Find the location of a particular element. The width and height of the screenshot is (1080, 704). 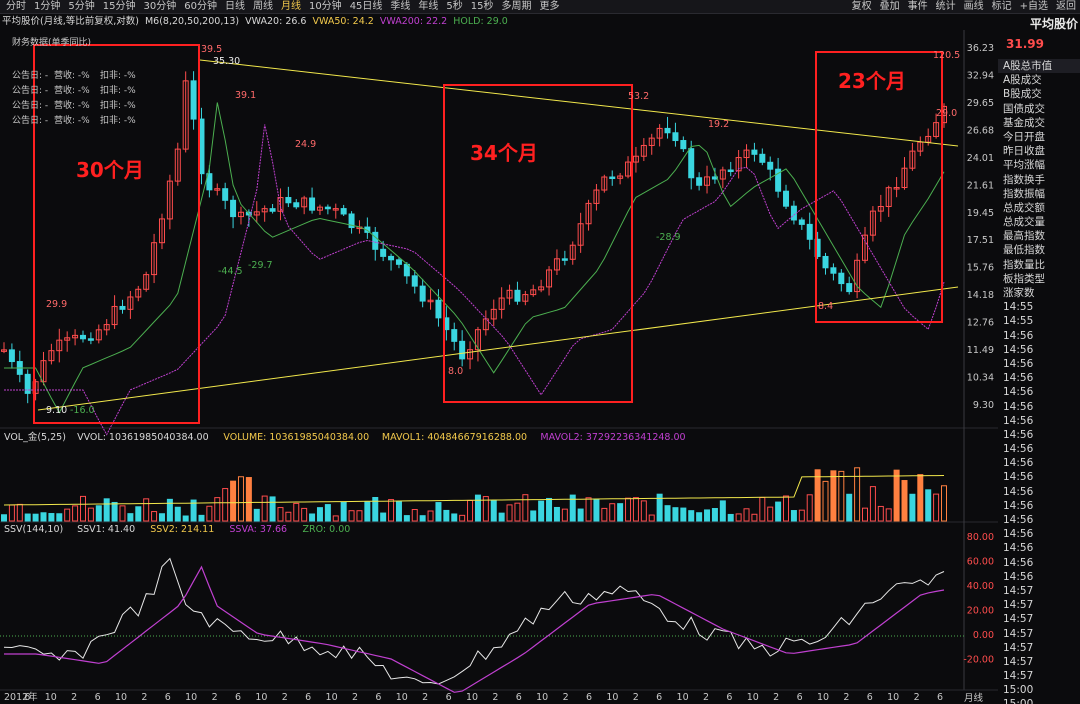

sidebar-item-0: A股总市值 is located at coordinates (1039, 66).